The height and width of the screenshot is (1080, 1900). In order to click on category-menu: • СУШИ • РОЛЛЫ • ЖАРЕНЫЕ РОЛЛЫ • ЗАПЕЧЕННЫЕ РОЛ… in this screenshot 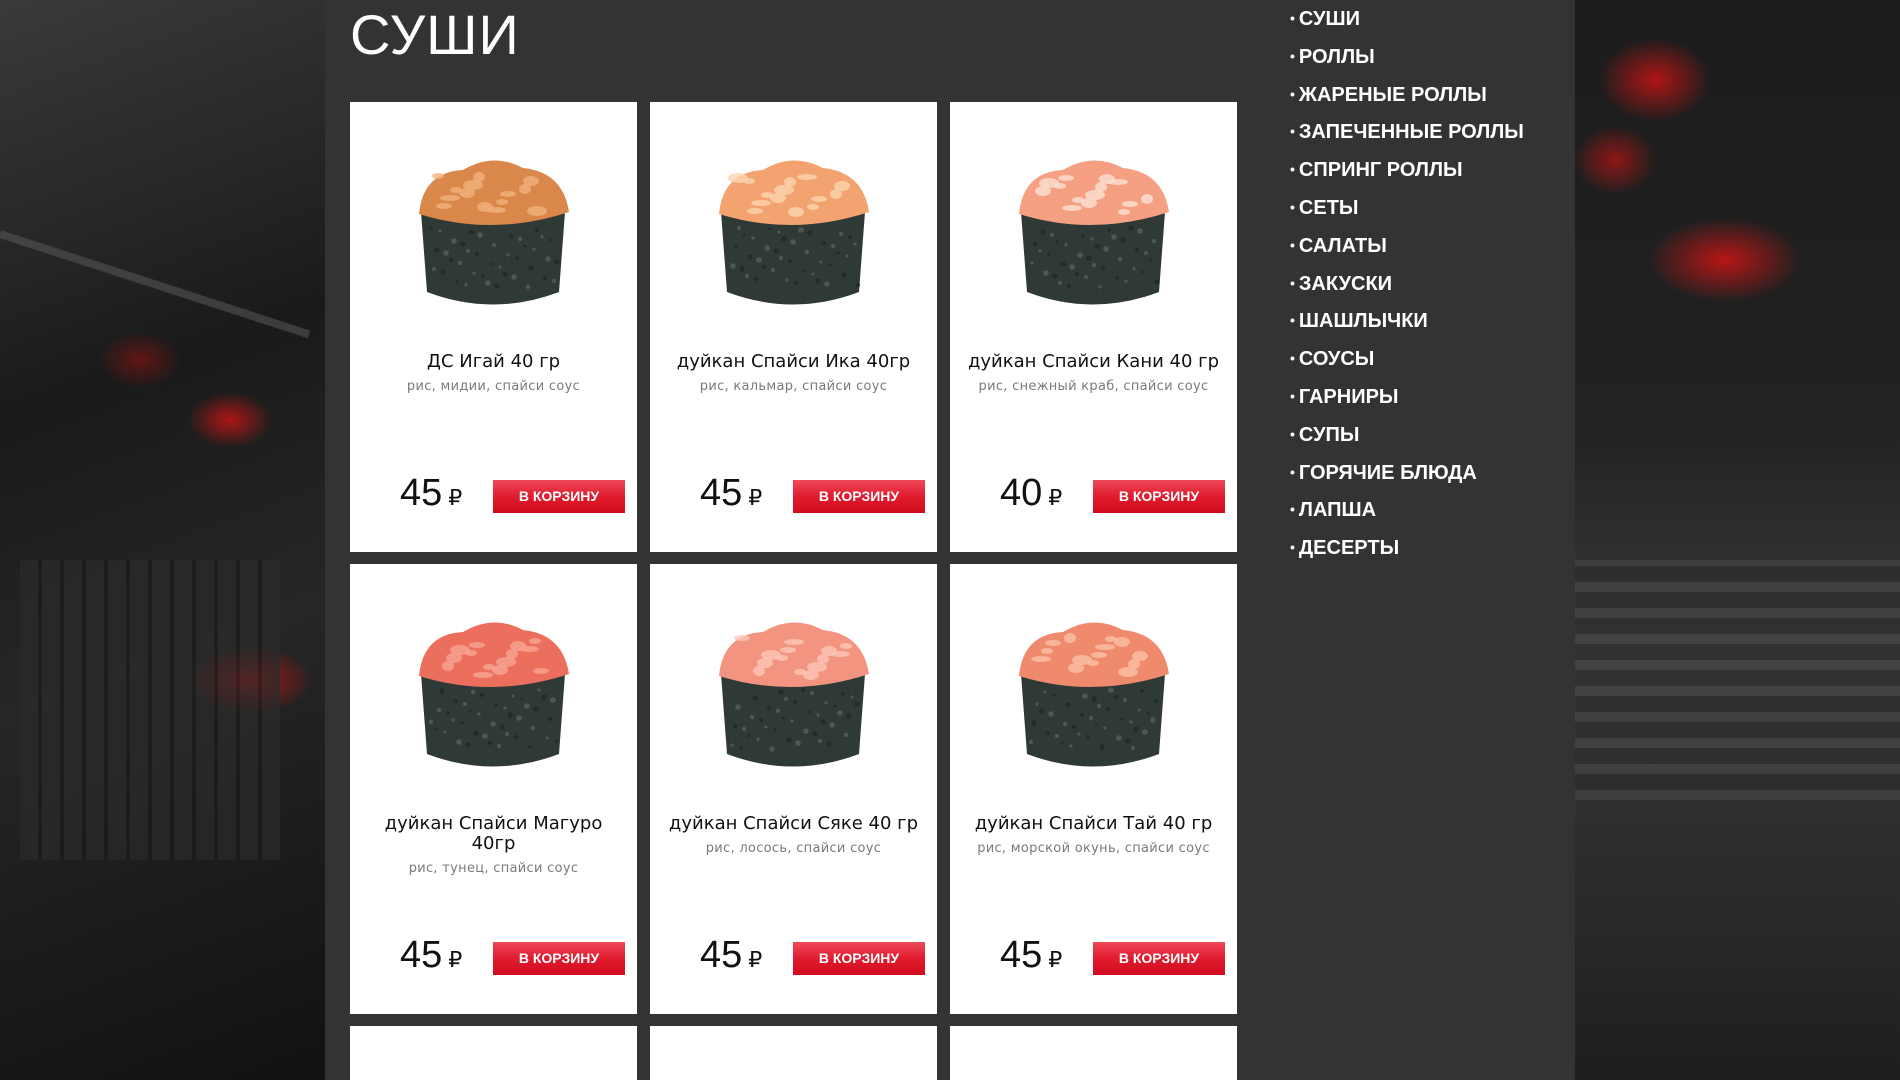, I will do `click(1407, 291)`.